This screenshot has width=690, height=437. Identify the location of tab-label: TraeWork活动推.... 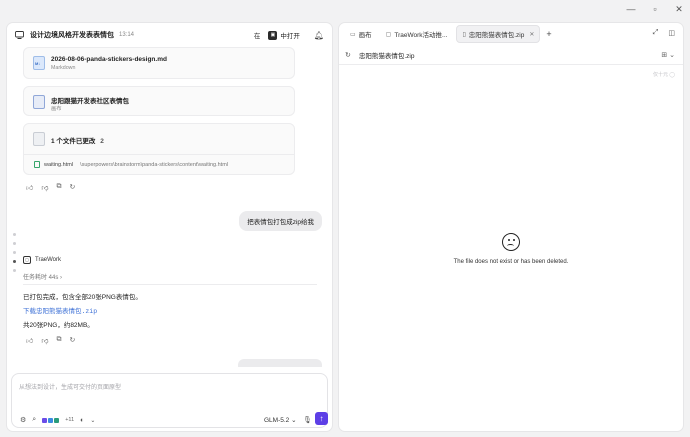
(421, 35).